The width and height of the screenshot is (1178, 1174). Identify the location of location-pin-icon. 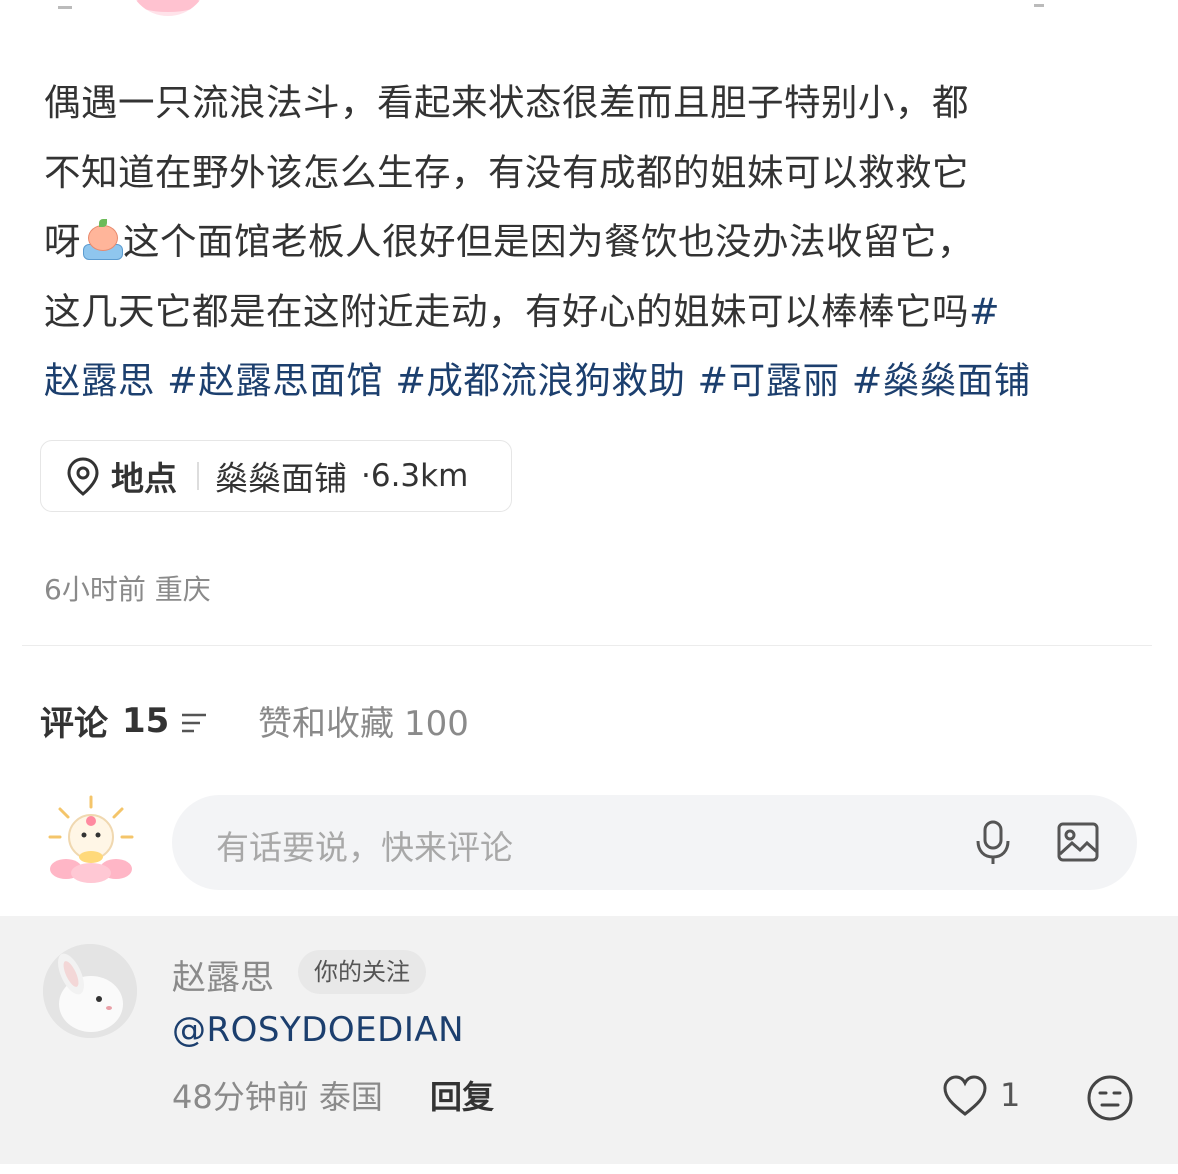
(83, 476).